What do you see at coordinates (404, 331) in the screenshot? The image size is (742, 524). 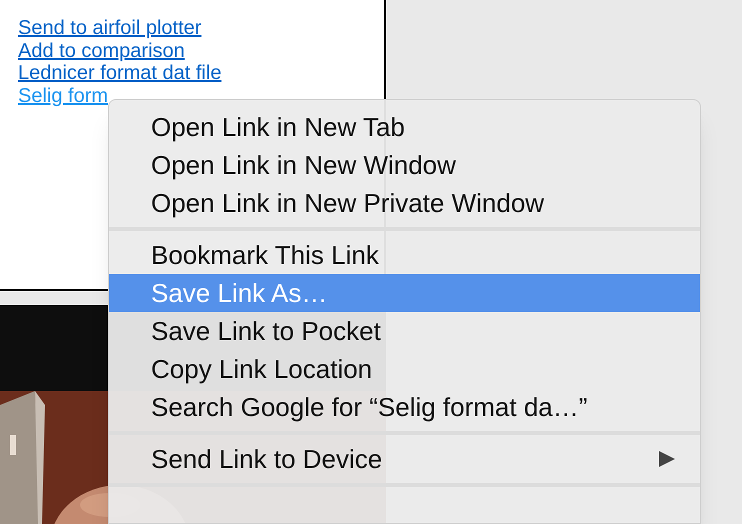 I see `menu-item: Save Link to Pocket` at bounding box center [404, 331].